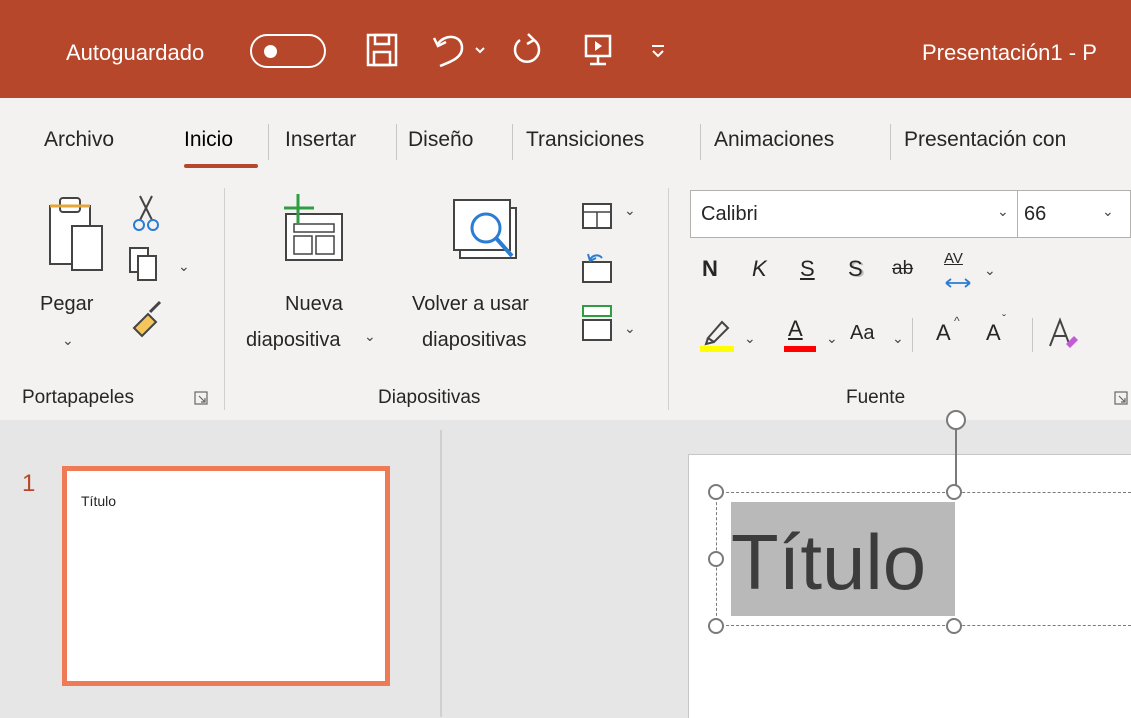 The image size is (1131, 718). I want to click on tab-inicio: Inicio, so click(208, 140).